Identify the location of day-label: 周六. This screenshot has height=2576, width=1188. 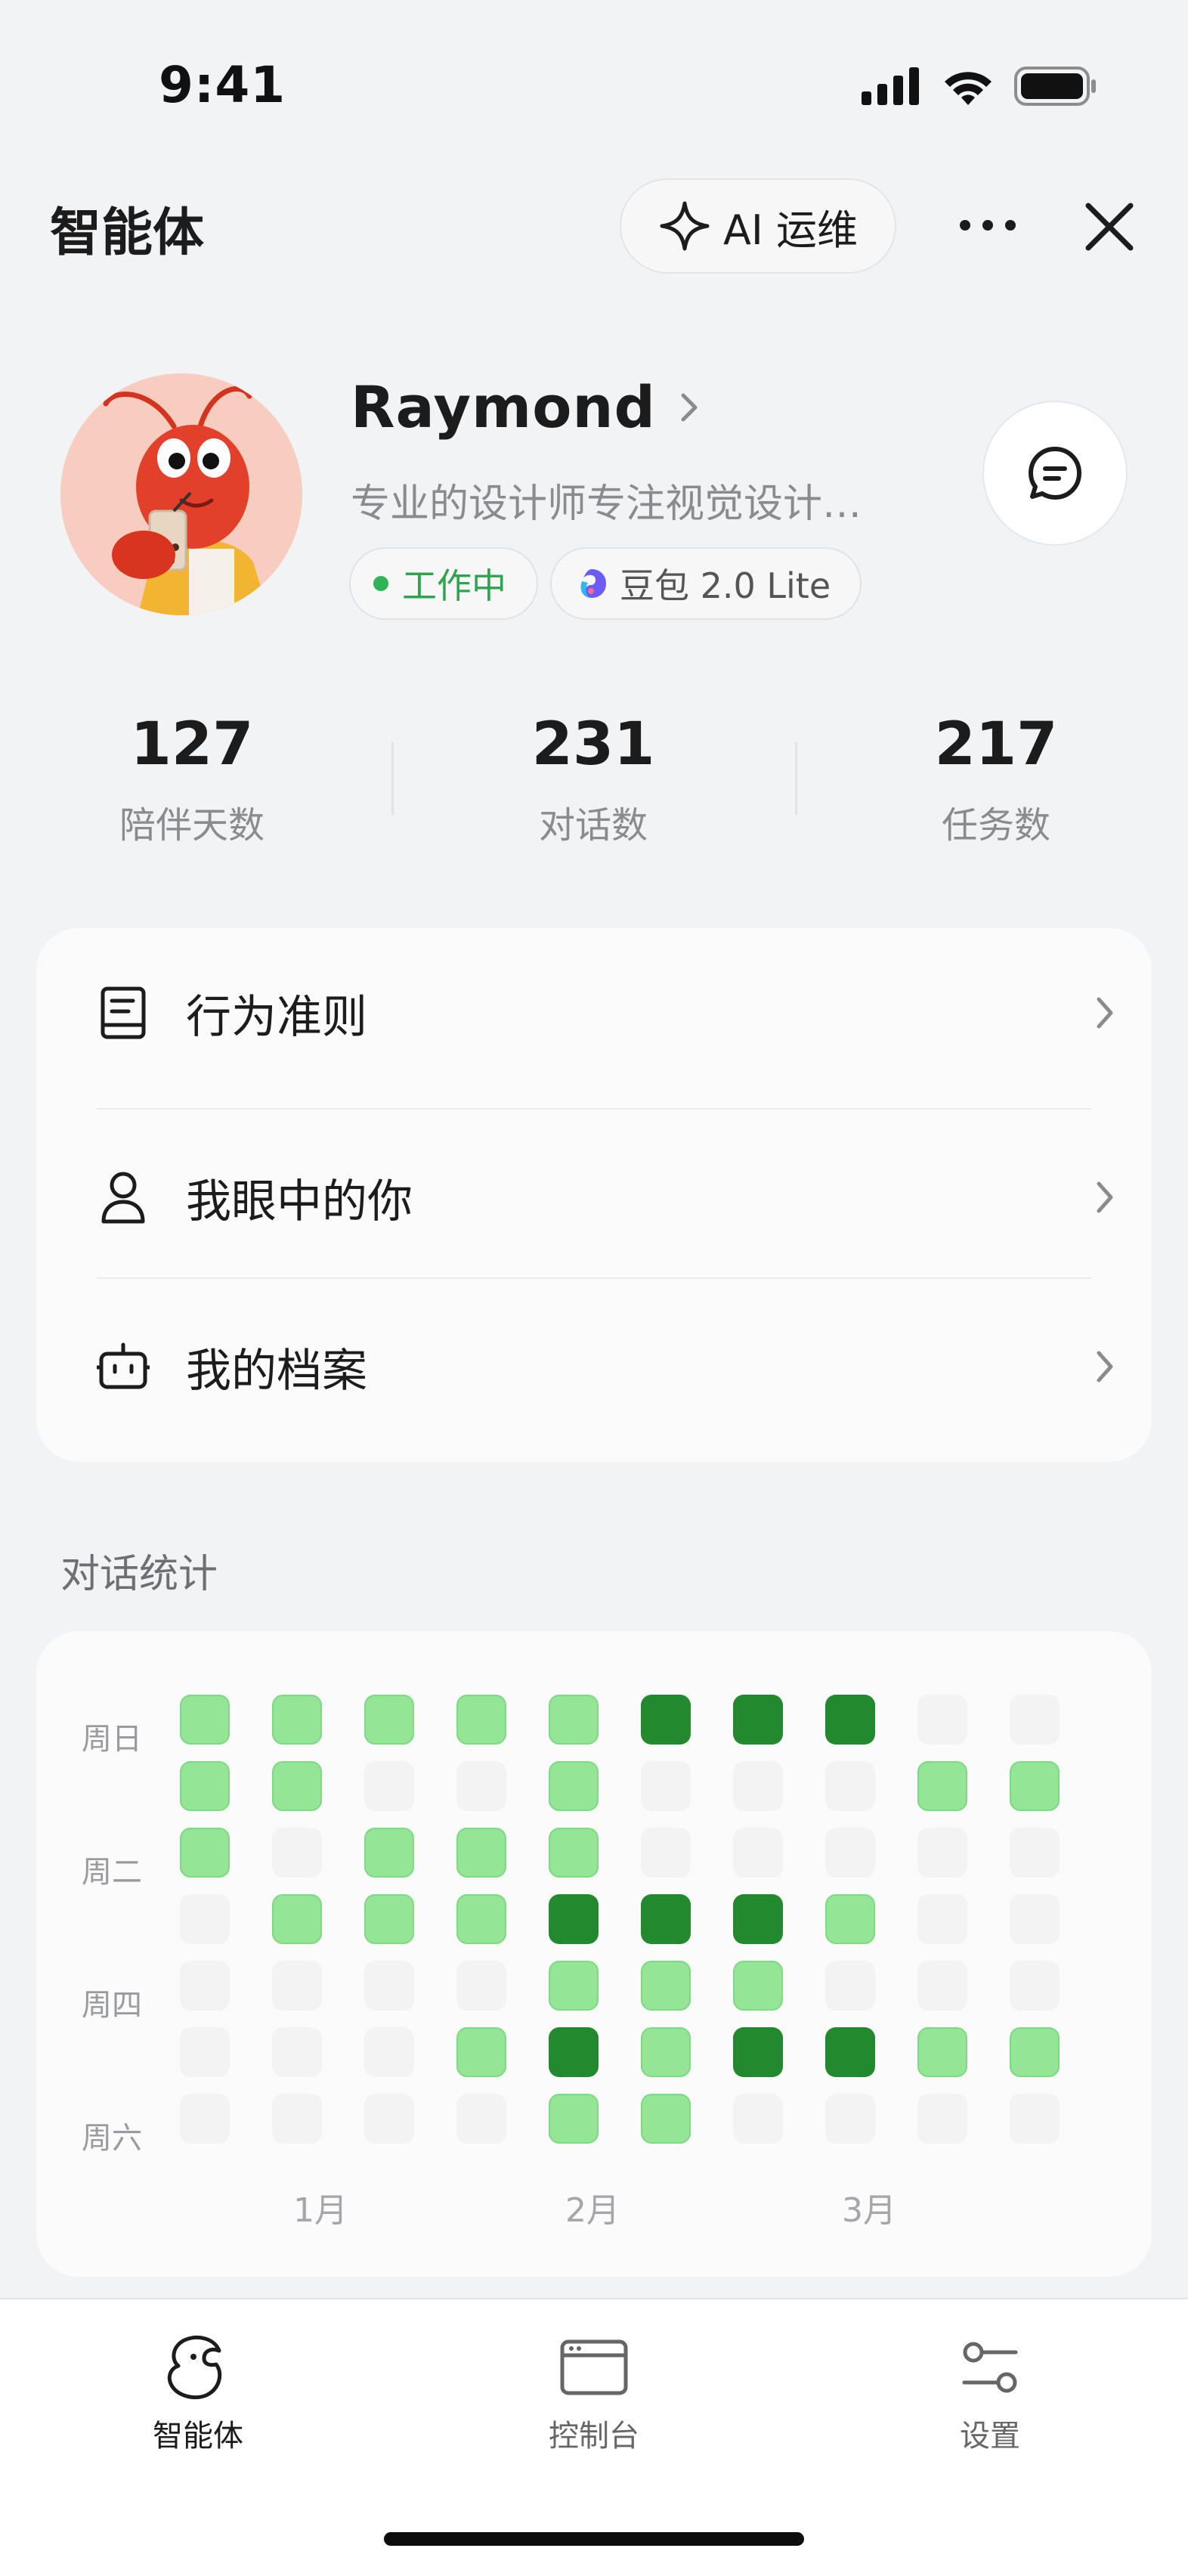
(112, 2138).